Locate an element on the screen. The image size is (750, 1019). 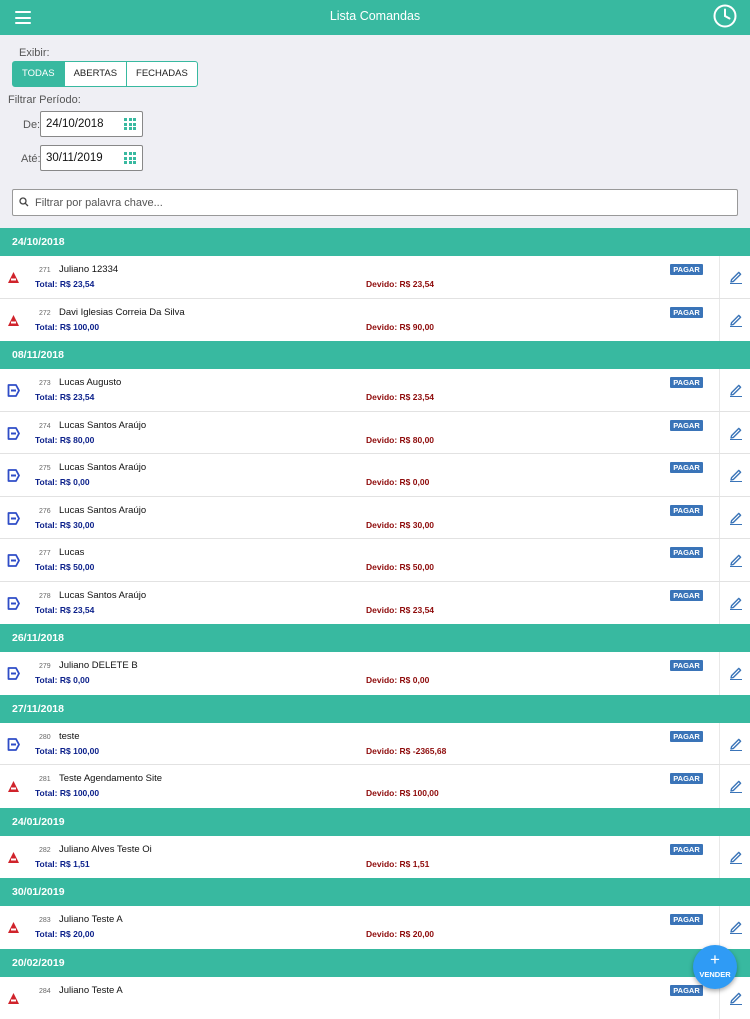
clock-icon is located at coordinates (725, 16).